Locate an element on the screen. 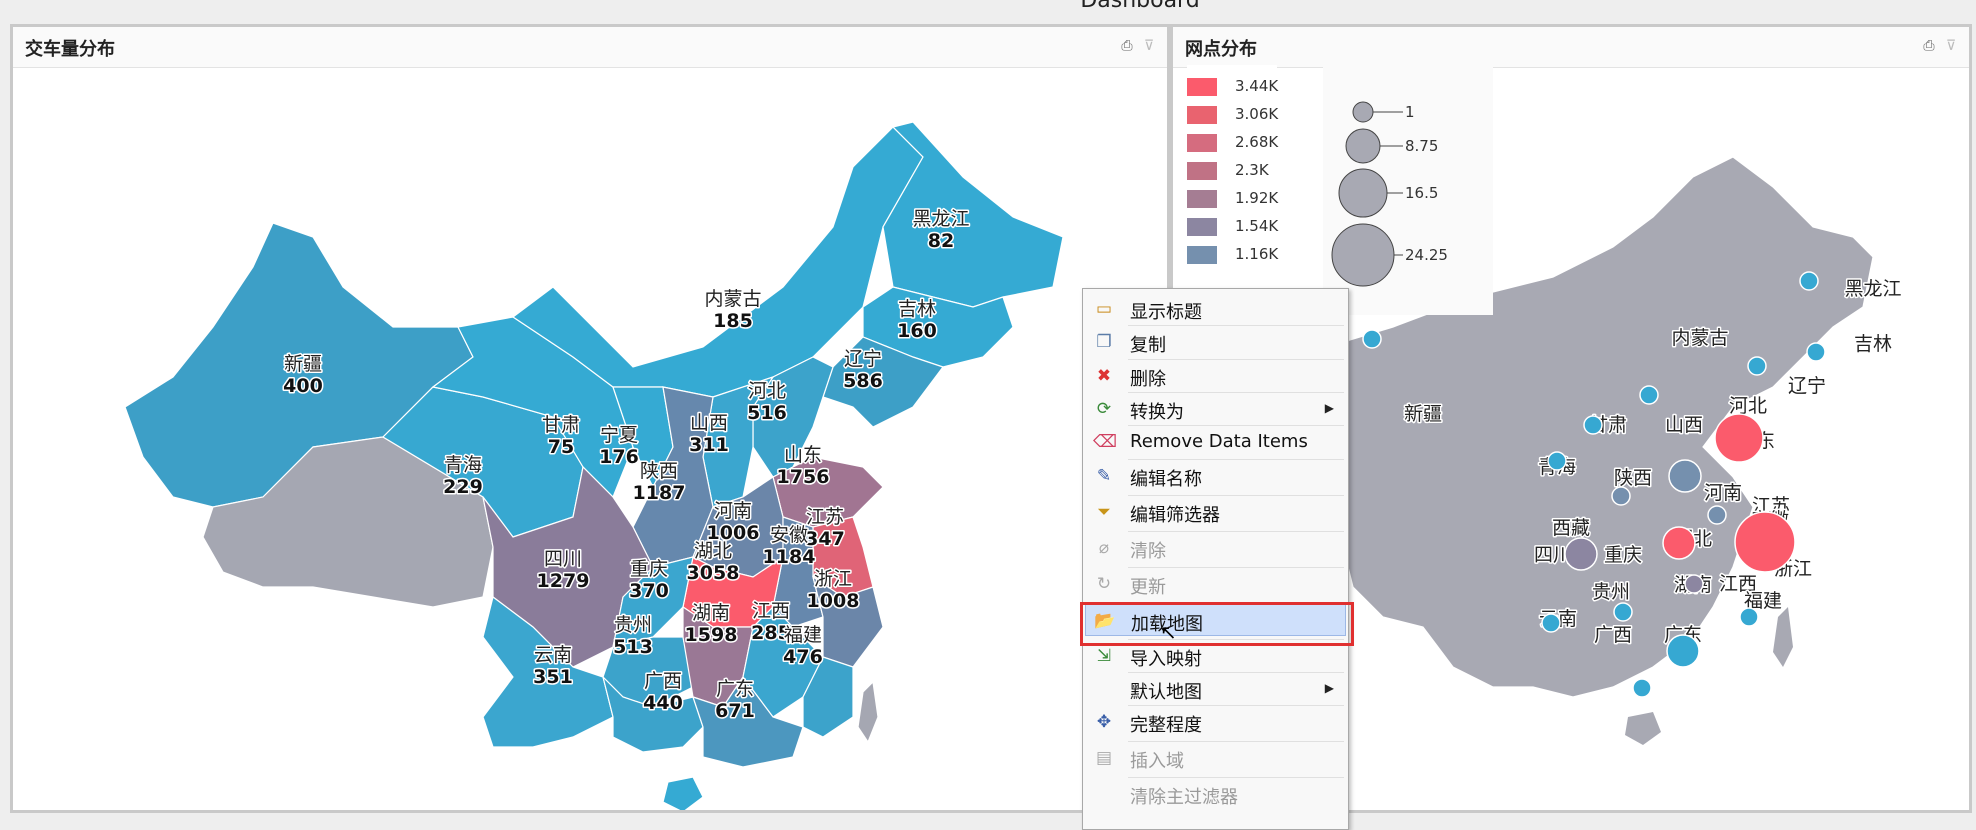  label-name-shanxi: 山西 is located at coordinates (709, 423).